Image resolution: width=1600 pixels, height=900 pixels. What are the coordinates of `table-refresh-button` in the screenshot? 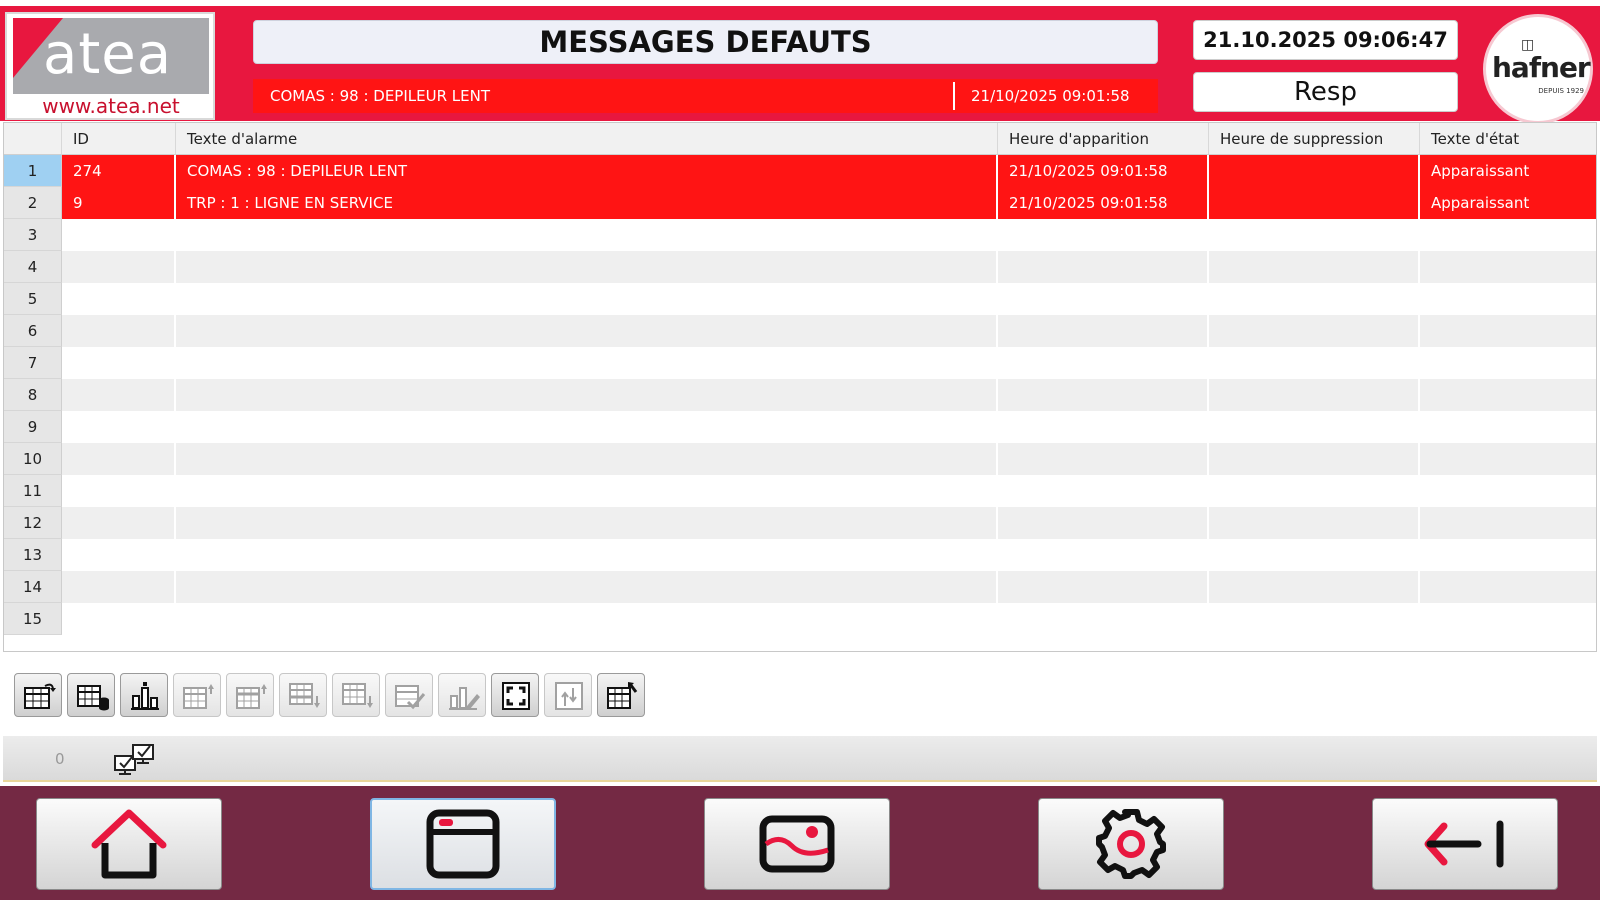 It's located at (38, 695).